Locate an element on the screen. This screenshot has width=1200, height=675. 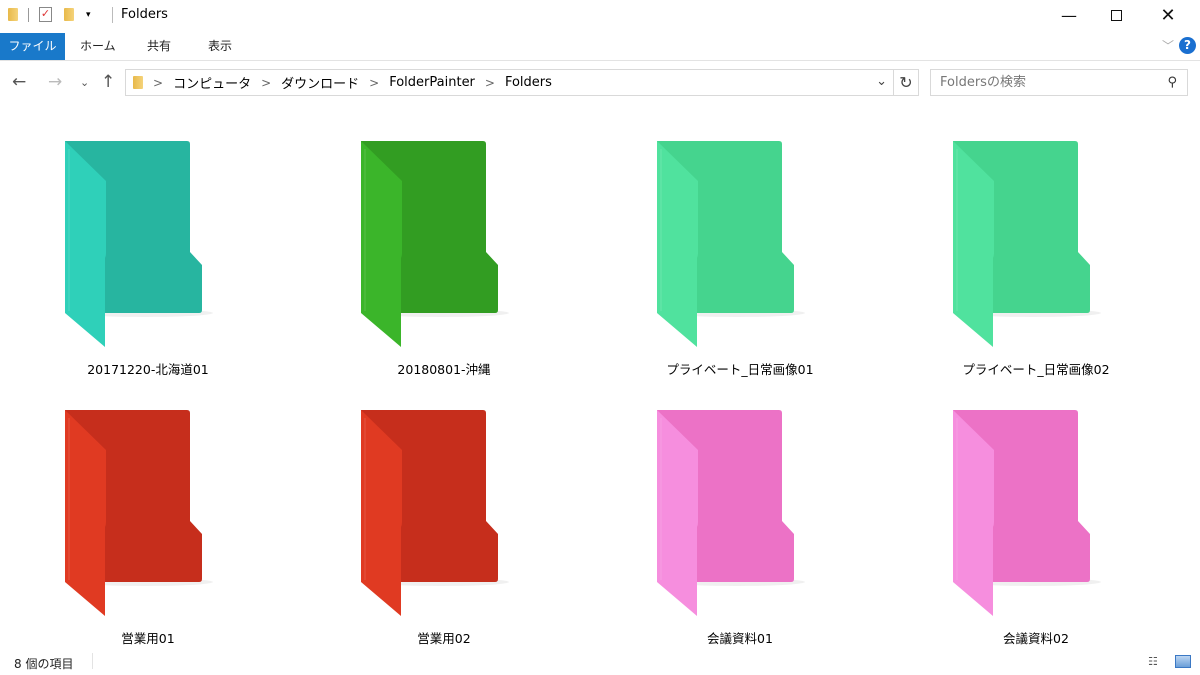
folder-name: 営業用01 is located at coordinates (148, 638).